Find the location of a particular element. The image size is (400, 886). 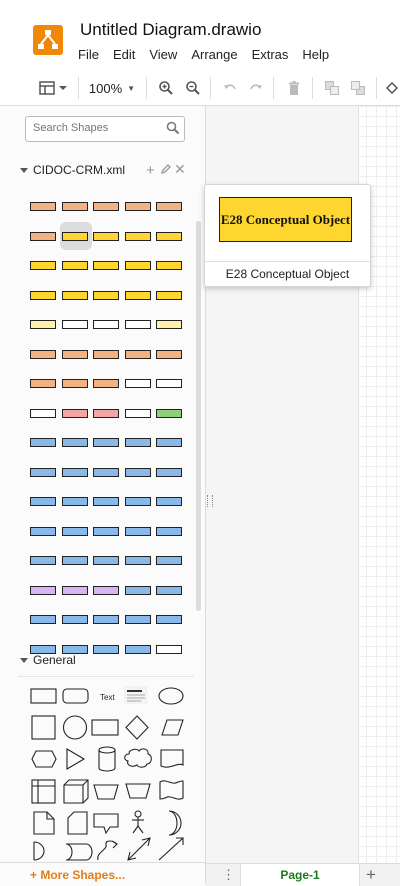

menu-file: File is located at coordinates (88, 54).